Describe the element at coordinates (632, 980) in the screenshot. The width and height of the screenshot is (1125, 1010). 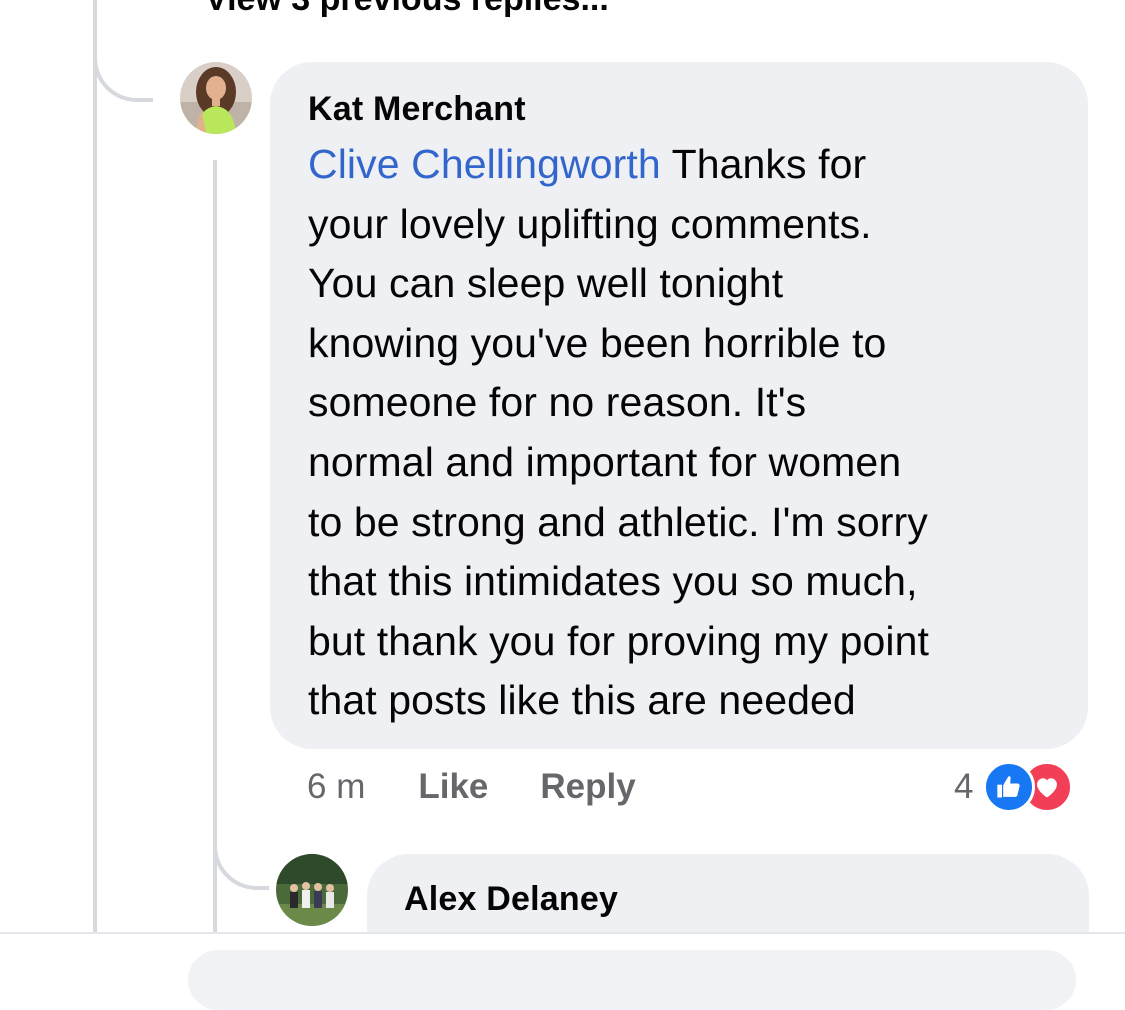
I see `comment-composer` at that location.